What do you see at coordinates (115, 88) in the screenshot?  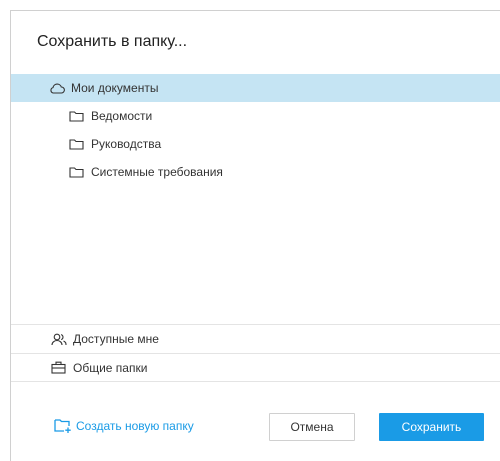 I see `tree-item-label: Мои документы` at bounding box center [115, 88].